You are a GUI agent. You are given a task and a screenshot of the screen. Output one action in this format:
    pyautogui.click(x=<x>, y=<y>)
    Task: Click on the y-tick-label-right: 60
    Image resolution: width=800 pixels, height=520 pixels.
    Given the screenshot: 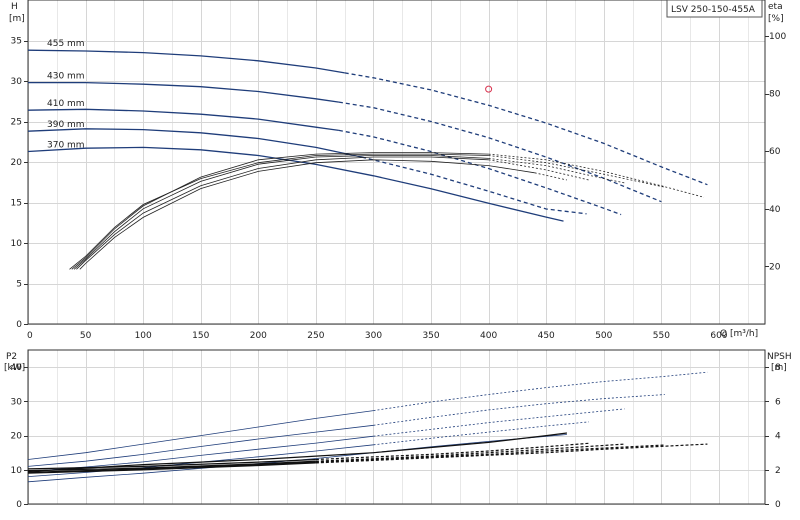 What is the action you would take?
    pyautogui.click(x=775, y=152)
    